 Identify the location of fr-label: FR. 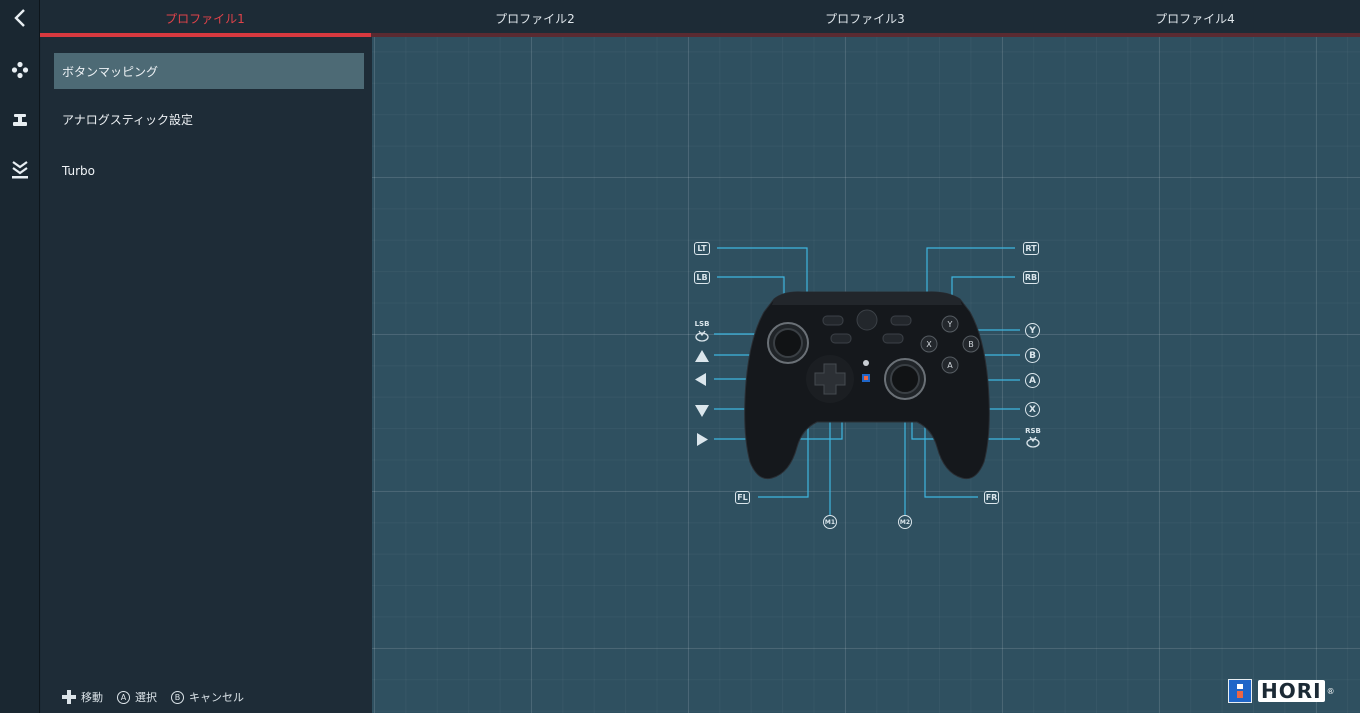
(991, 497).